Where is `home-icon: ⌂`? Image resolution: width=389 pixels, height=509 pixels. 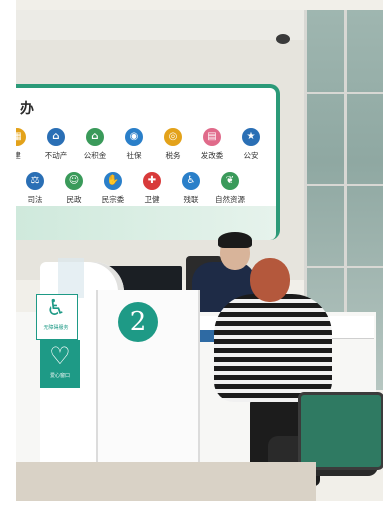
home-icon: ⌂ is located at coordinates (95, 137).